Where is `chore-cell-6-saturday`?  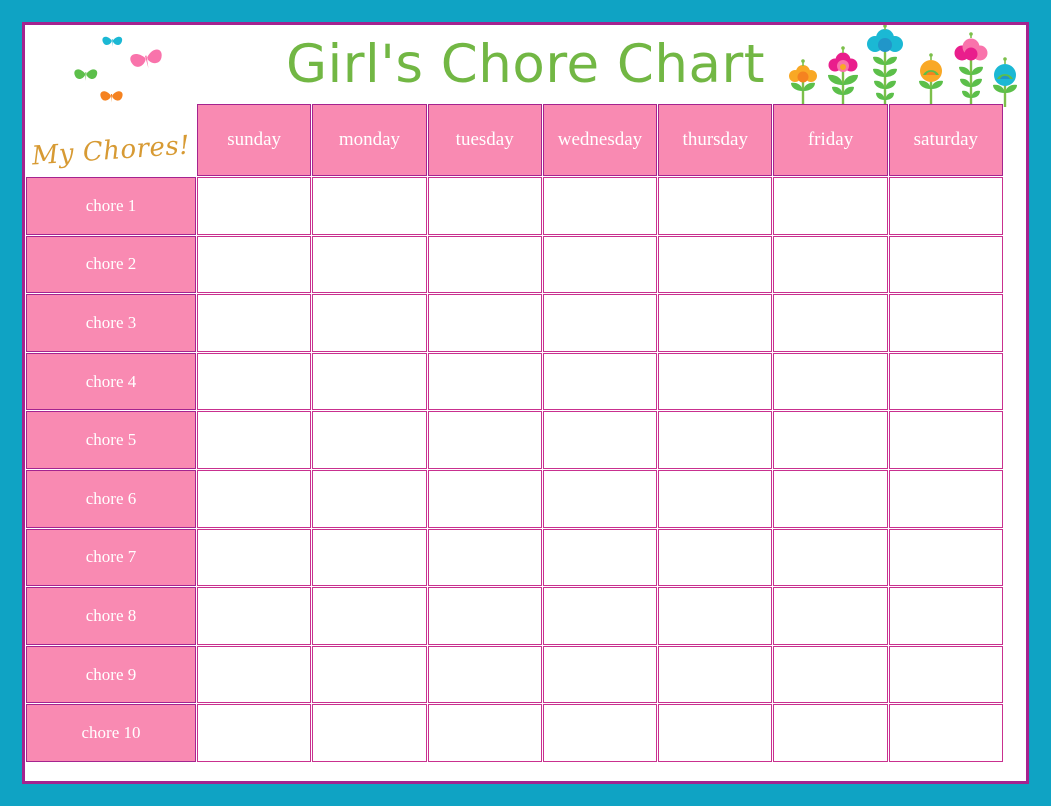 chore-cell-6-saturday is located at coordinates (945, 498).